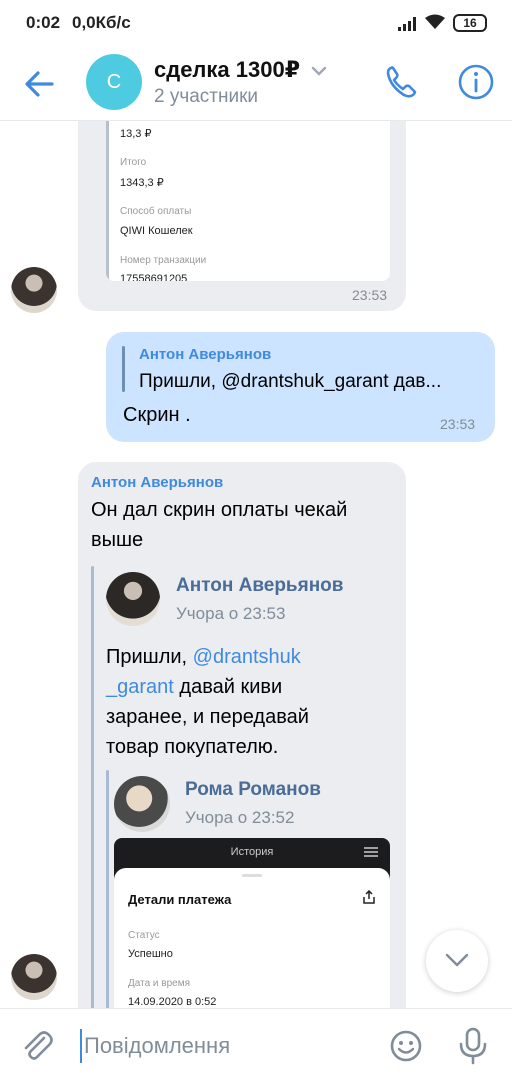  I want to click on scroll-down-button, so click(457, 961).